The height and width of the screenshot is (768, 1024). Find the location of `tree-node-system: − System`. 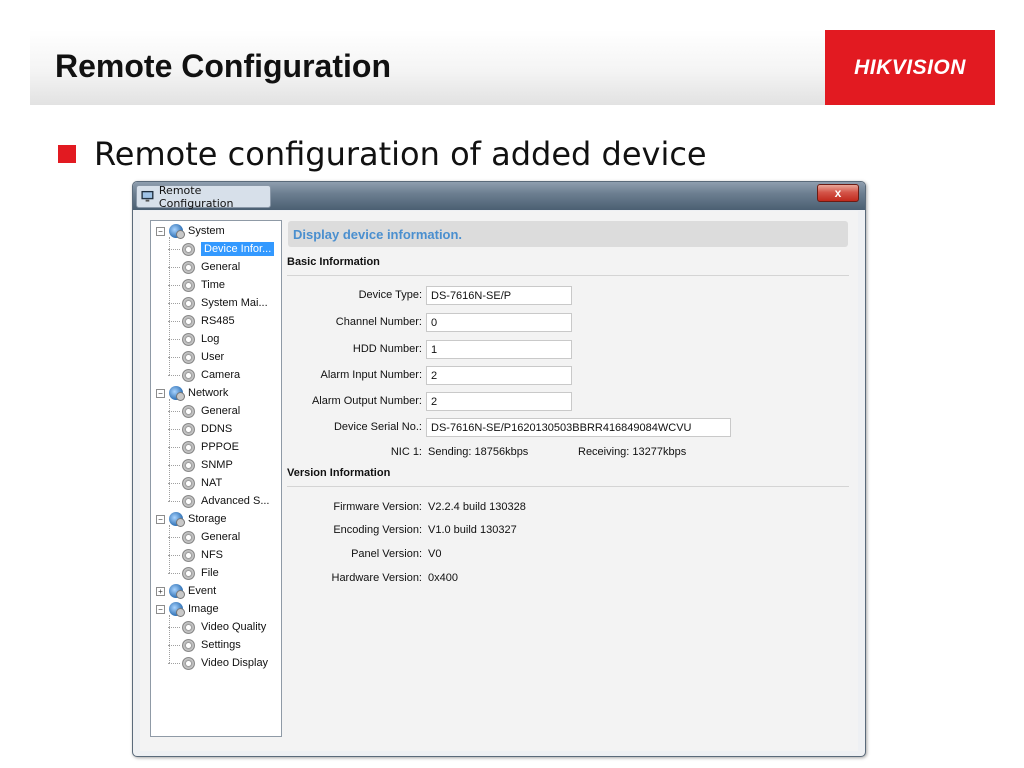

tree-node-system: − System is located at coordinates (190, 231).